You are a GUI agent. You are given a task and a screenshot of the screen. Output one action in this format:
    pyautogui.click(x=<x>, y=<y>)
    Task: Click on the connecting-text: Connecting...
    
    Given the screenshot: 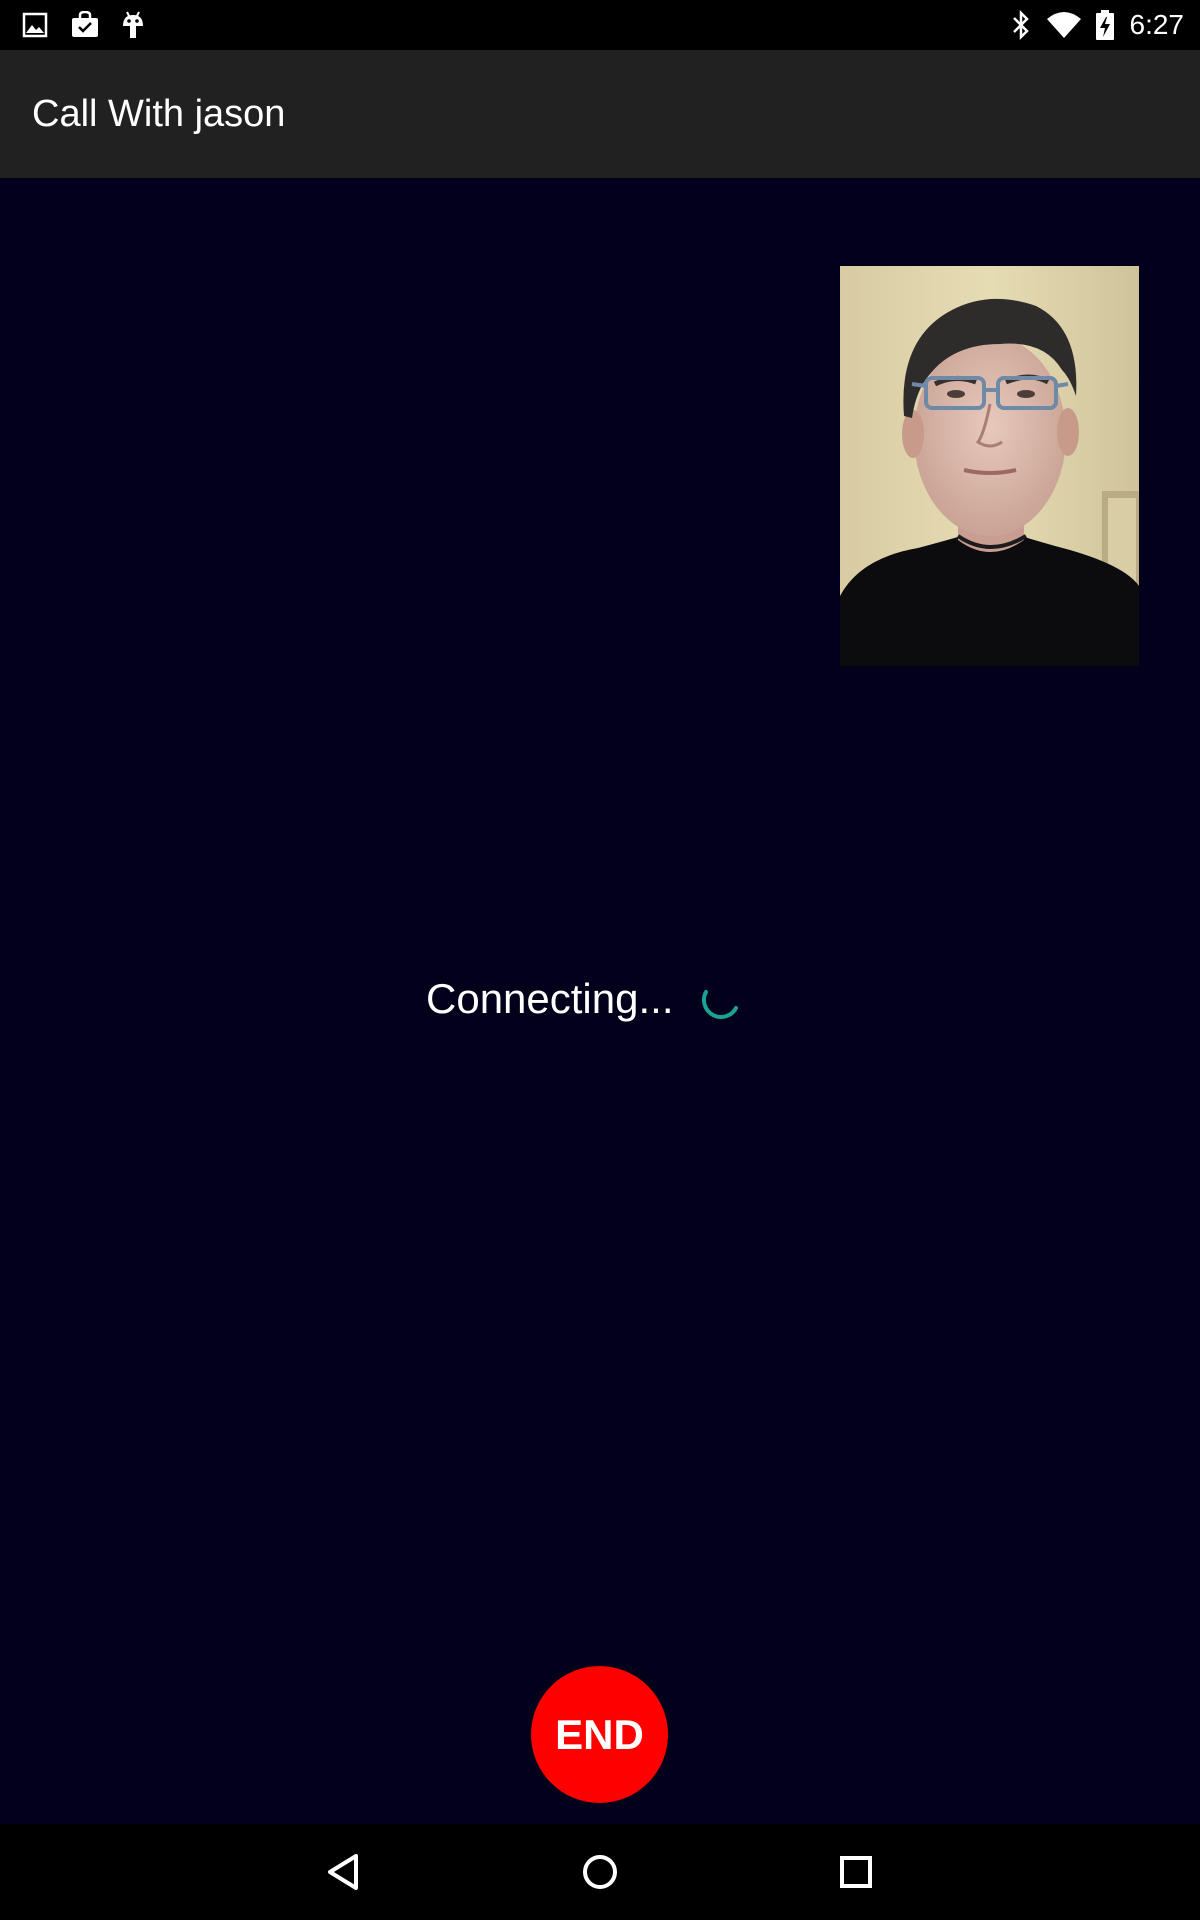 What is the action you would take?
    pyautogui.click(x=550, y=998)
    